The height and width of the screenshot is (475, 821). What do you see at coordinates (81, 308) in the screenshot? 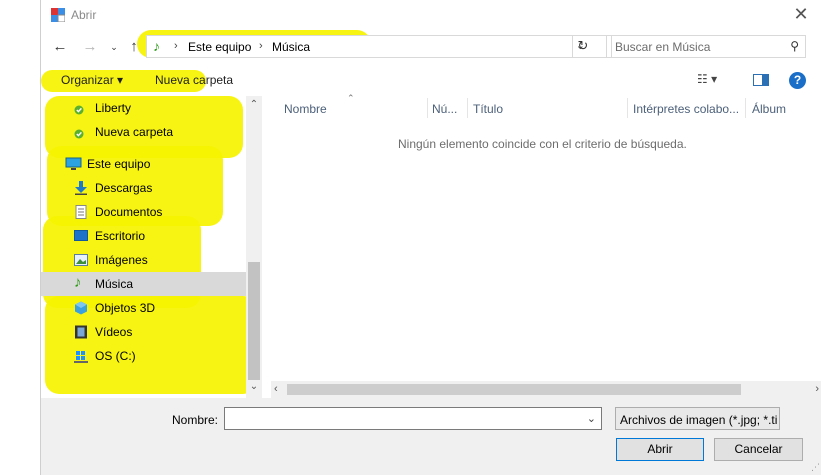
I see `cube-icon` at bounding box center [81, 308].